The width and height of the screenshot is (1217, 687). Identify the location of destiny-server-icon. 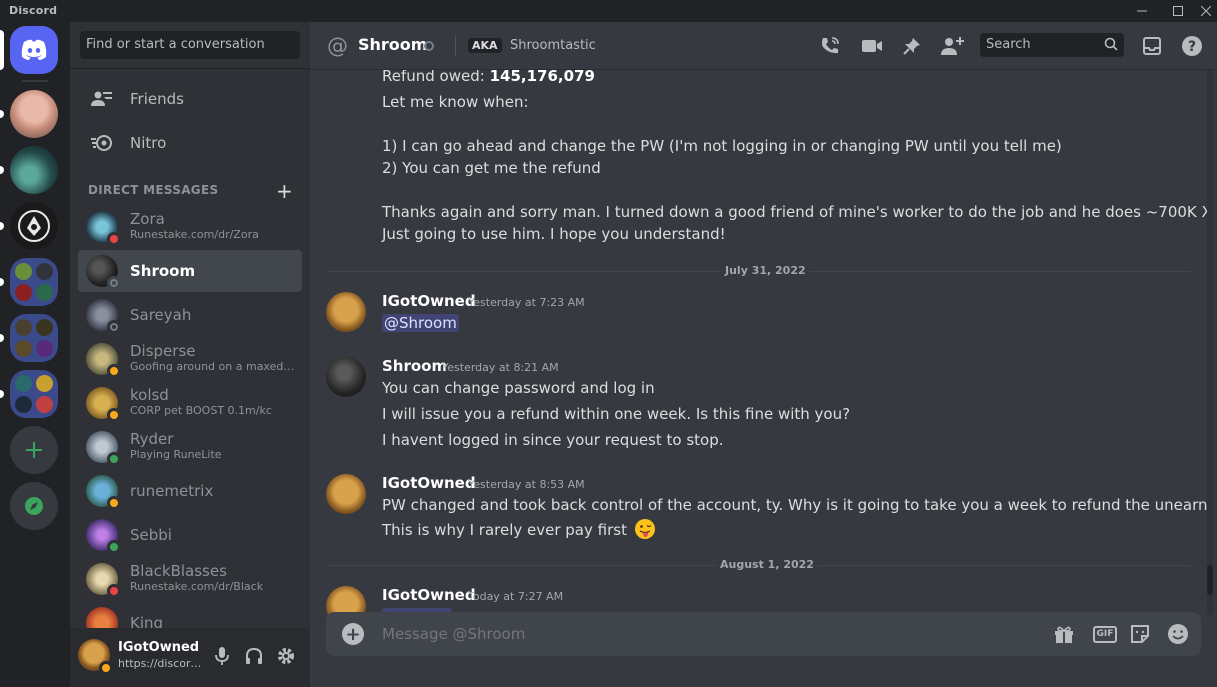
(34, 226).